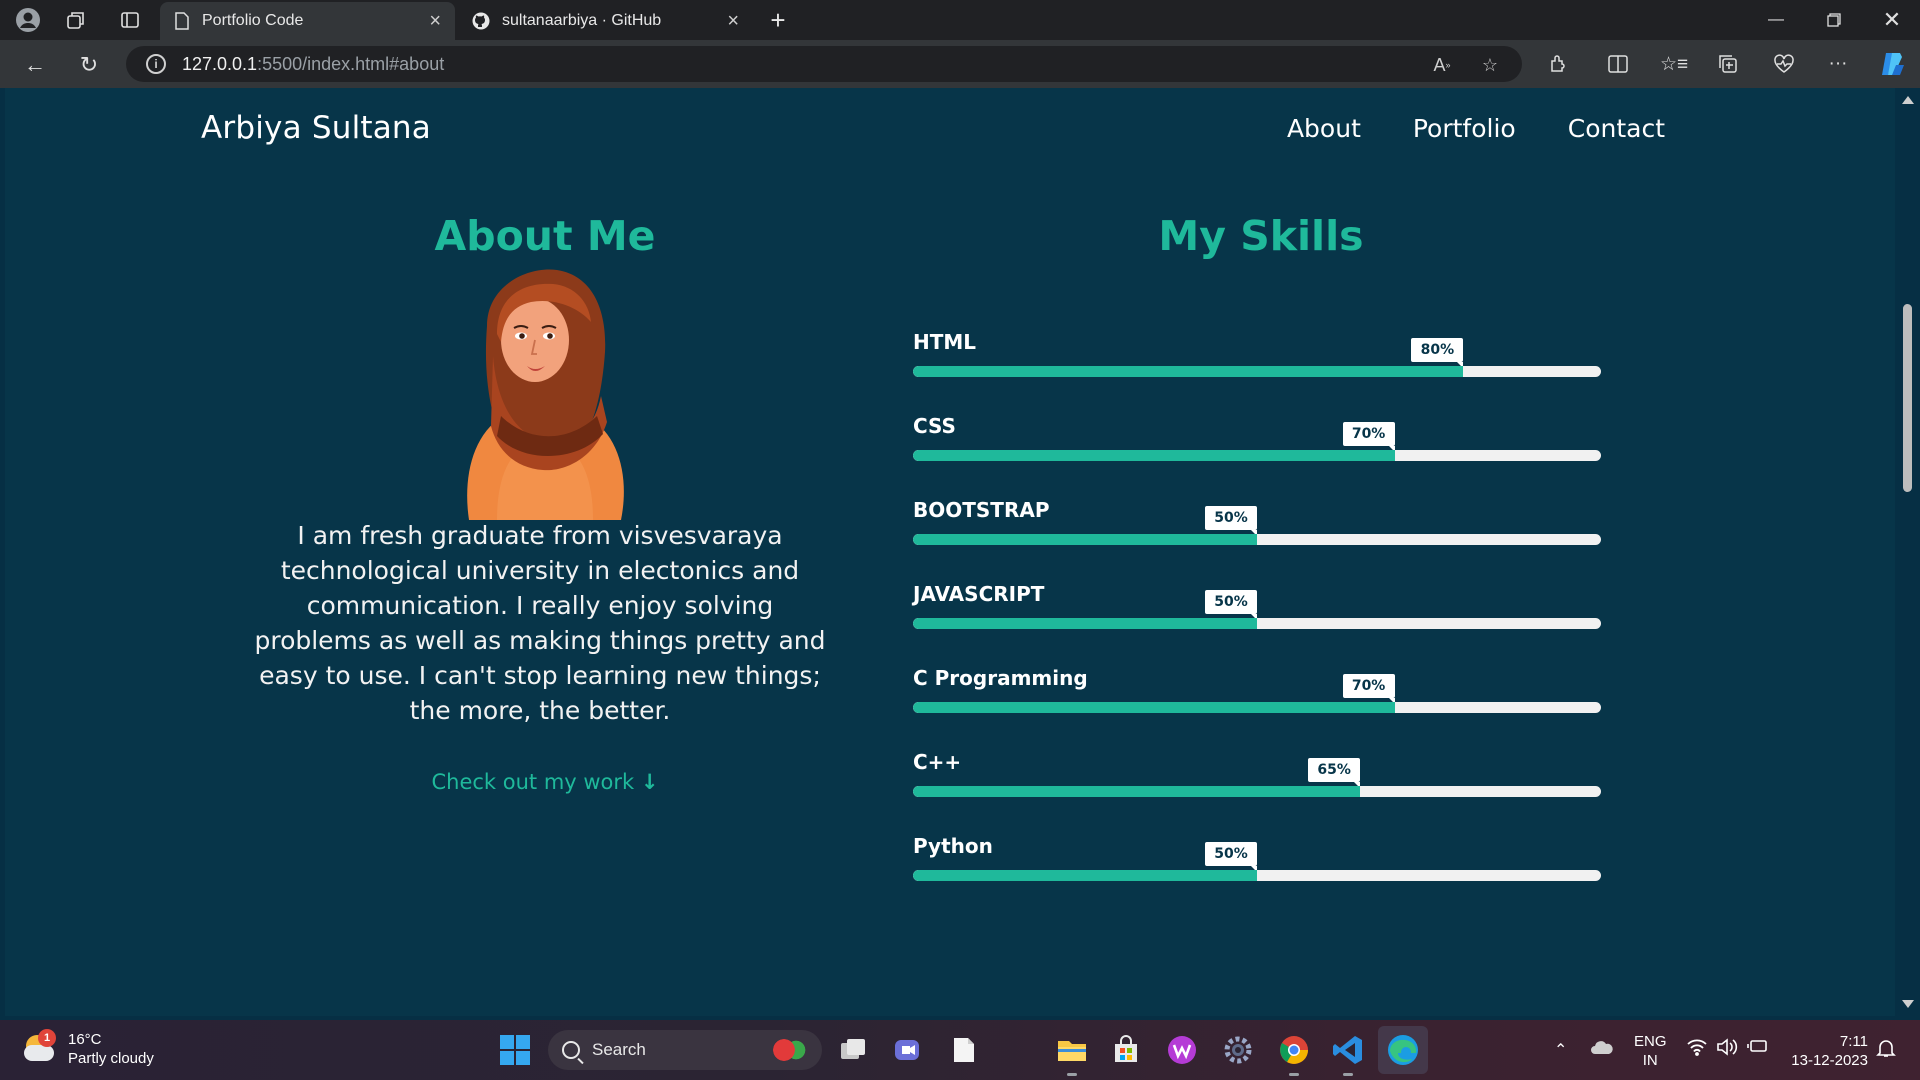  What do you see at coordinates (533, 782) in the screenshot?
I see `cta-label: Check out my work` at bounding box center [533, 782].